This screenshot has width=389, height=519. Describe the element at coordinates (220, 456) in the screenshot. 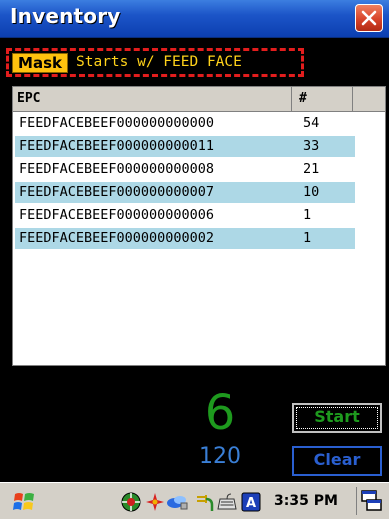

I see `total-read-count: 120` at that location.